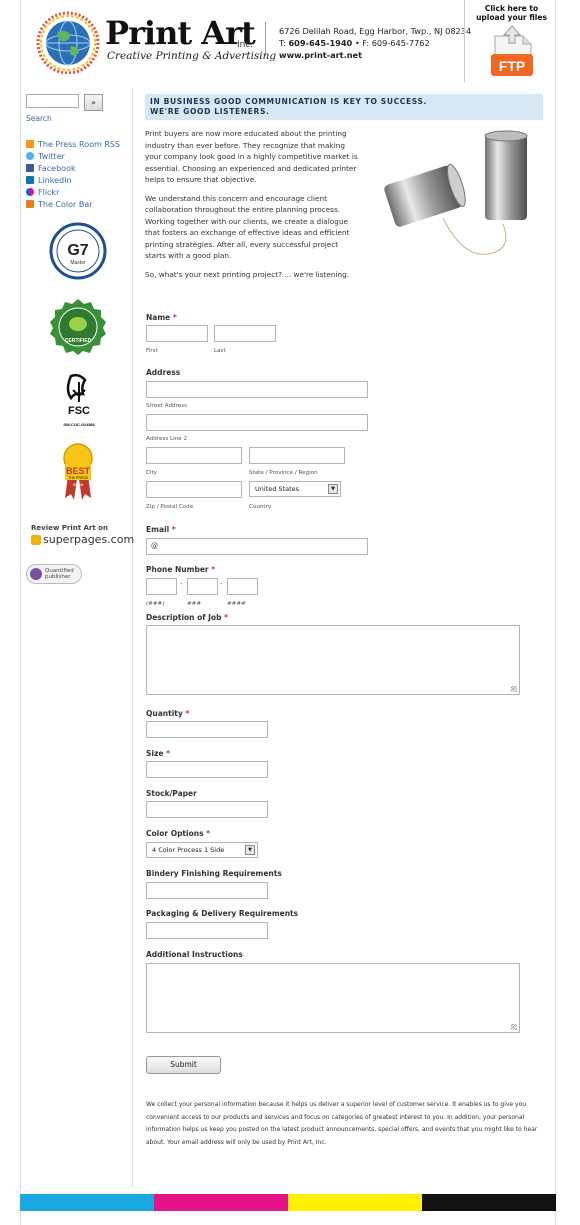 This screenshot has height=1225, width=580. Describe the element at coordinates (210, 111) in the screenshot. I see `banner-line2: WE'RE GOOD LISTENERS.` at that location.